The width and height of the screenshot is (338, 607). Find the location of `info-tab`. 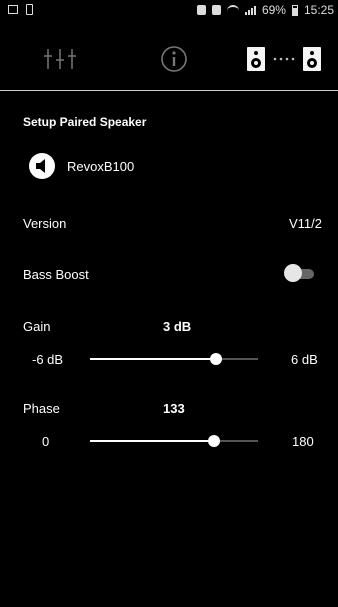

info-tab is located at coordinates (174, 59).